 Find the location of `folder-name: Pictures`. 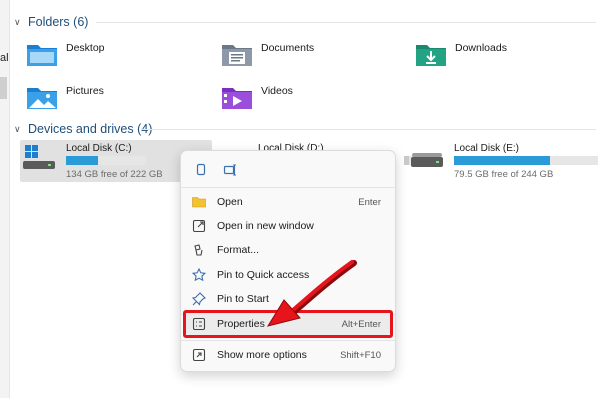

folder-name: Pictures is located at coordinates (85, 91).